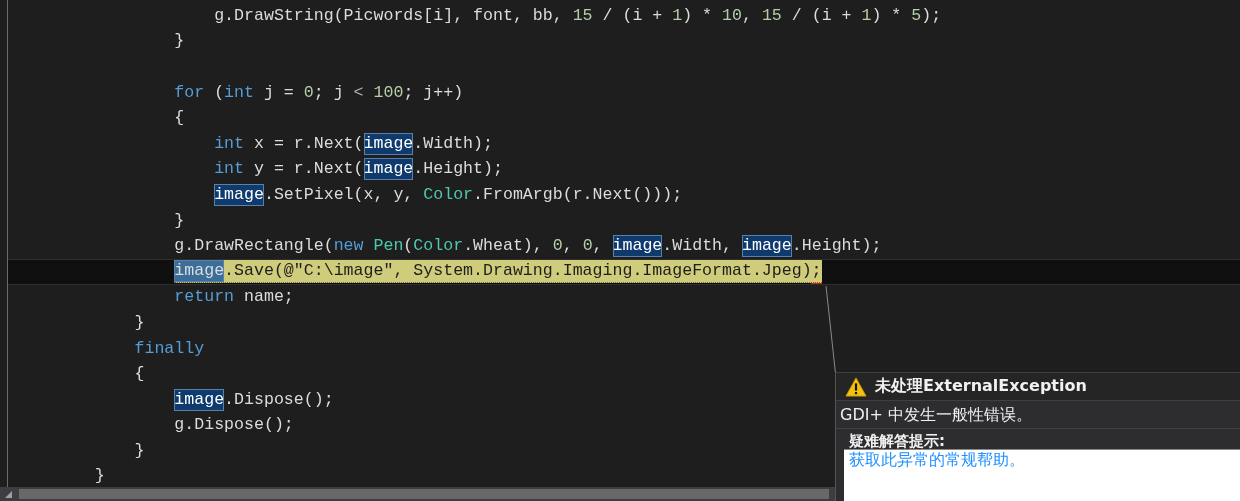  Describe the element at coordinates (204, 297) in the screenshot. I see `code-token: return` at that location.